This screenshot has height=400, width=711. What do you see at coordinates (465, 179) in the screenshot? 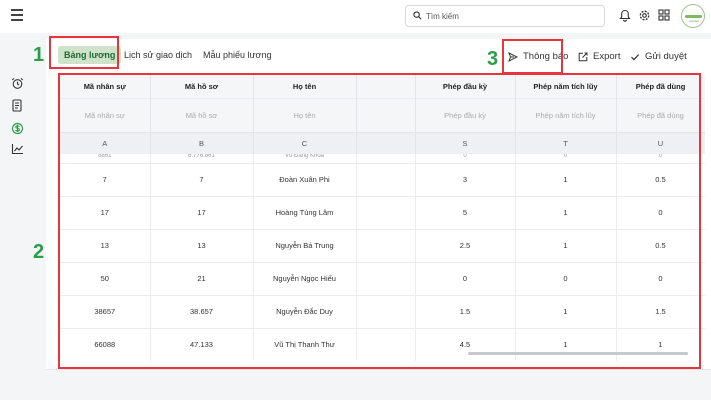
I see `table-cell: 3` at bounding box center [465, 179].